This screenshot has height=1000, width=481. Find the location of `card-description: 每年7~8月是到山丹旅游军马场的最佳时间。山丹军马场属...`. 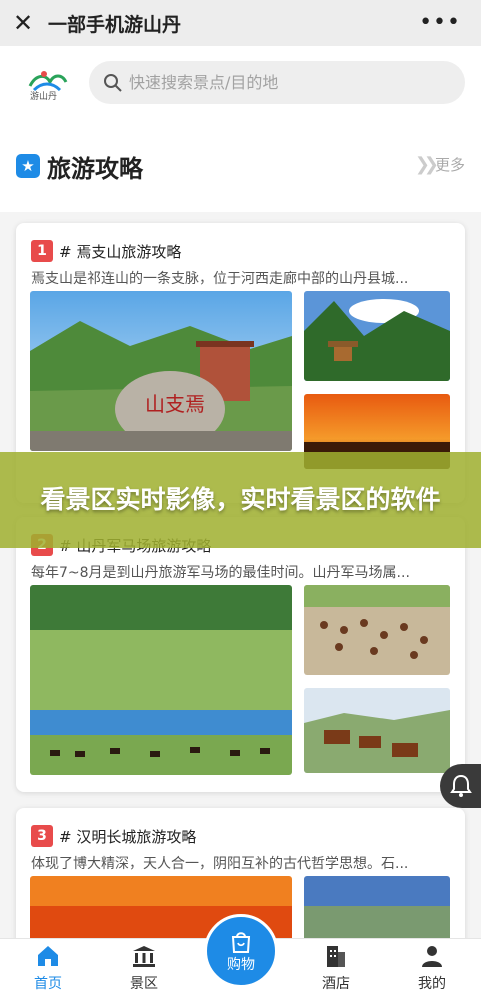

card-description: 每年7~8月是到山丹旅游军马场的最佳时间。山丹军马场属... is located at coordinates (220, 573).